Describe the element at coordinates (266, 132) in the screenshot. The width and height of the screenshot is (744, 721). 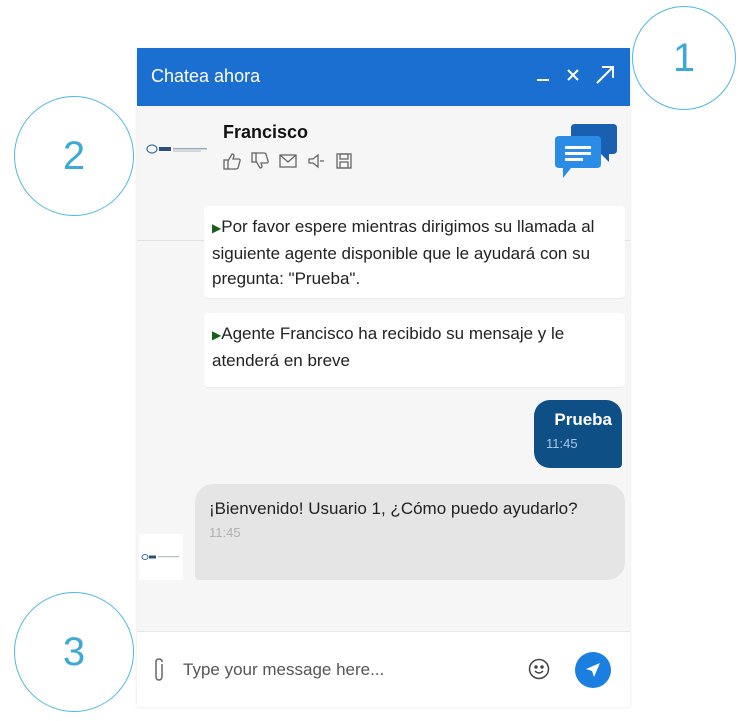
I see `agent-name: Francisco` at that location.